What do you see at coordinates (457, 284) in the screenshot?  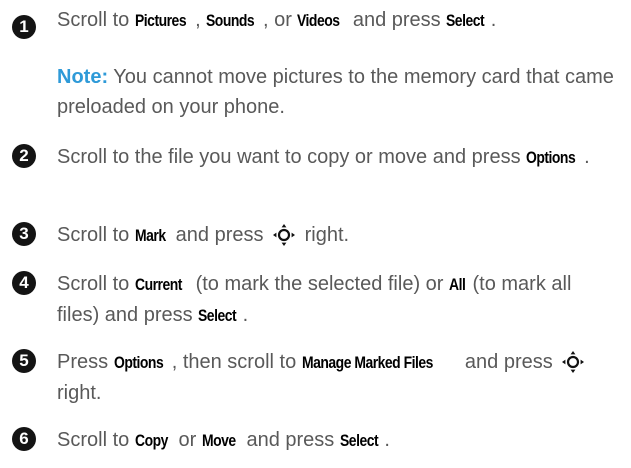 I see `ui-key-label: All` at bounding box center [457, 284].